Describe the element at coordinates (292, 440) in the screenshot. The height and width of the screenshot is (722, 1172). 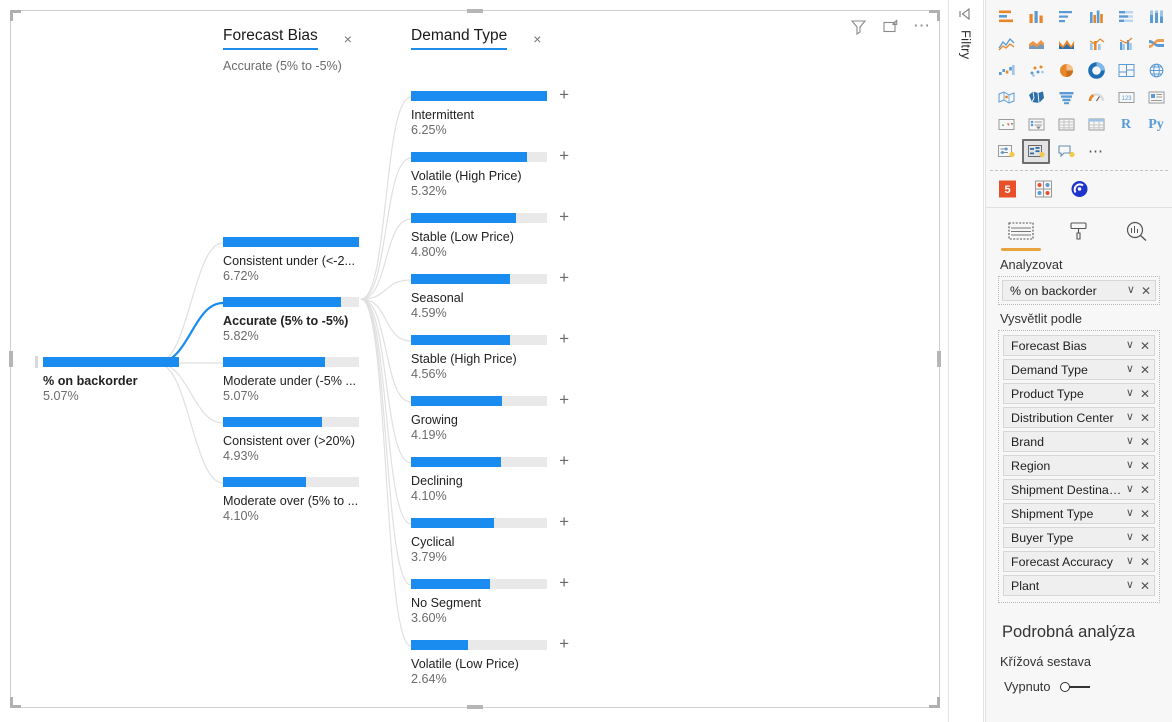
I see `tree-node: Consistent over (>20%) 4.93%` at that location.